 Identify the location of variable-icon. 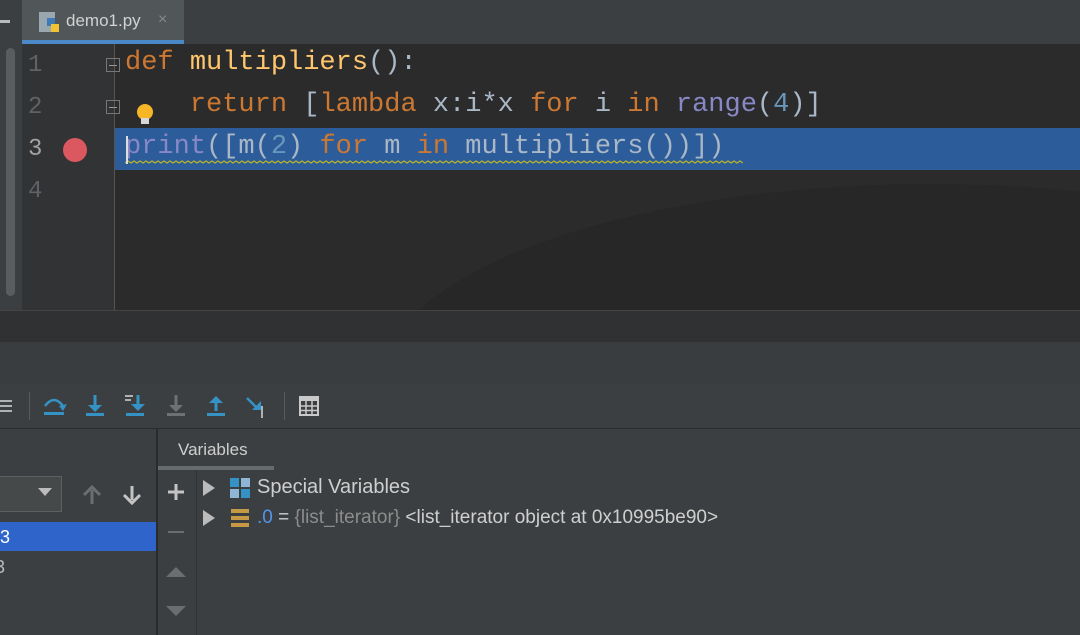
(240, 518).